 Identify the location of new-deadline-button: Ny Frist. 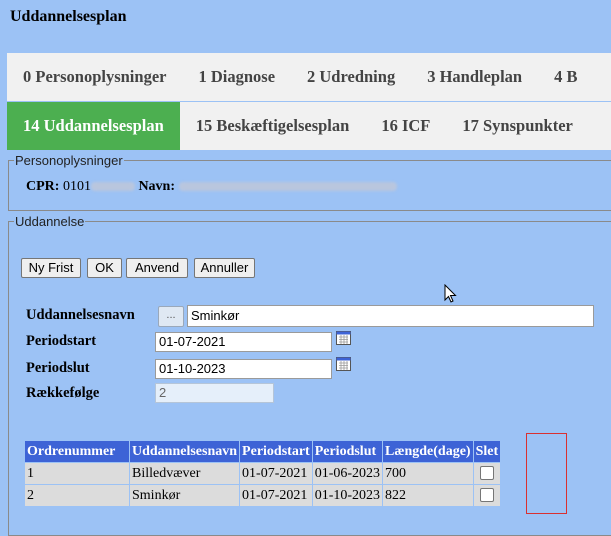
(51, 268).